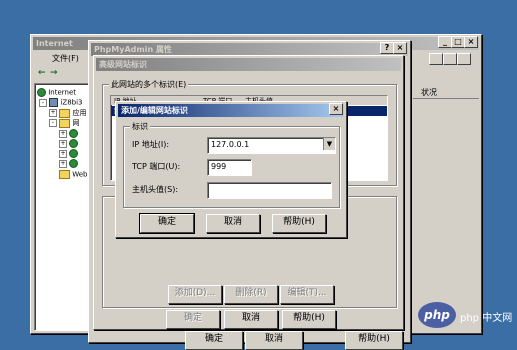 The width and height of the screenshot is (517, 350). I want to click on properties-title: PhpMyAdmin 属性, so click(133, 49).